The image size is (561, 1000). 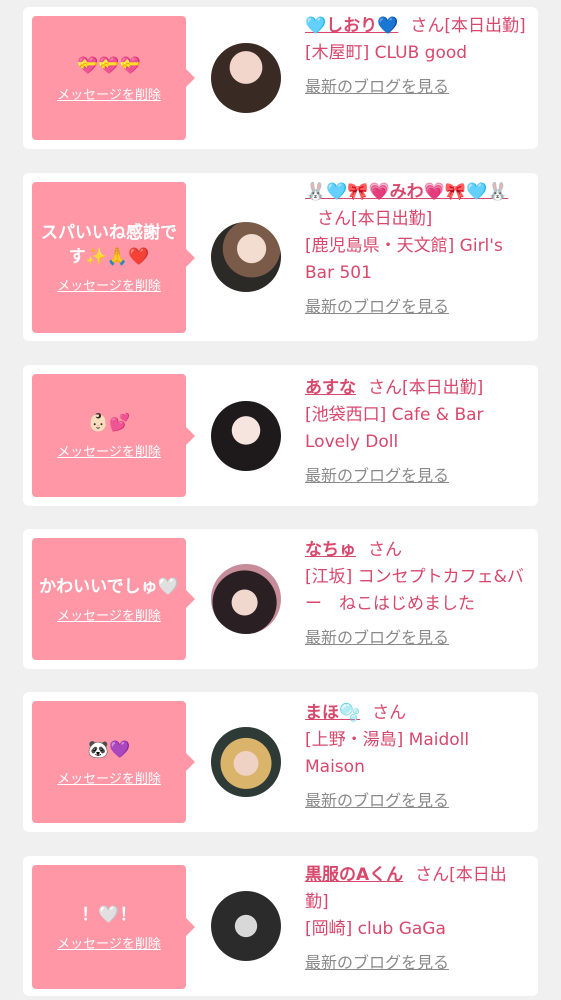 What do you see at coordinates (109, 749) in the screenshot?
I see `message-text: 🐼💜` at bounding box center [109, 749].